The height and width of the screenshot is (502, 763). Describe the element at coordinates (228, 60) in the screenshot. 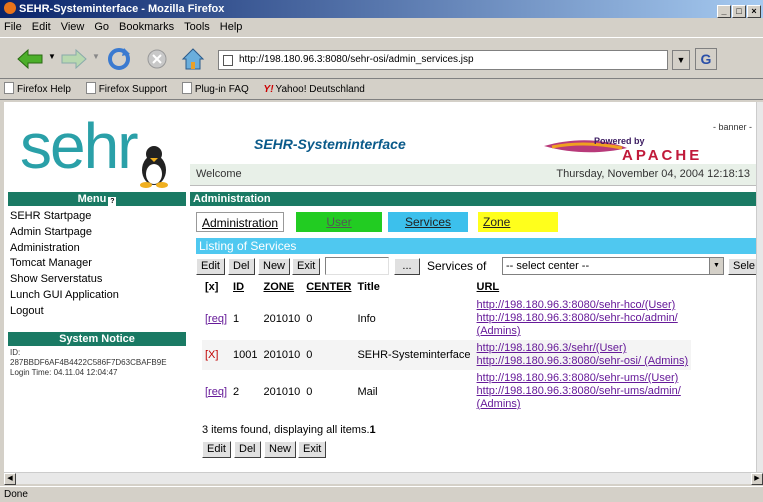

I see `page-icon` at that location.